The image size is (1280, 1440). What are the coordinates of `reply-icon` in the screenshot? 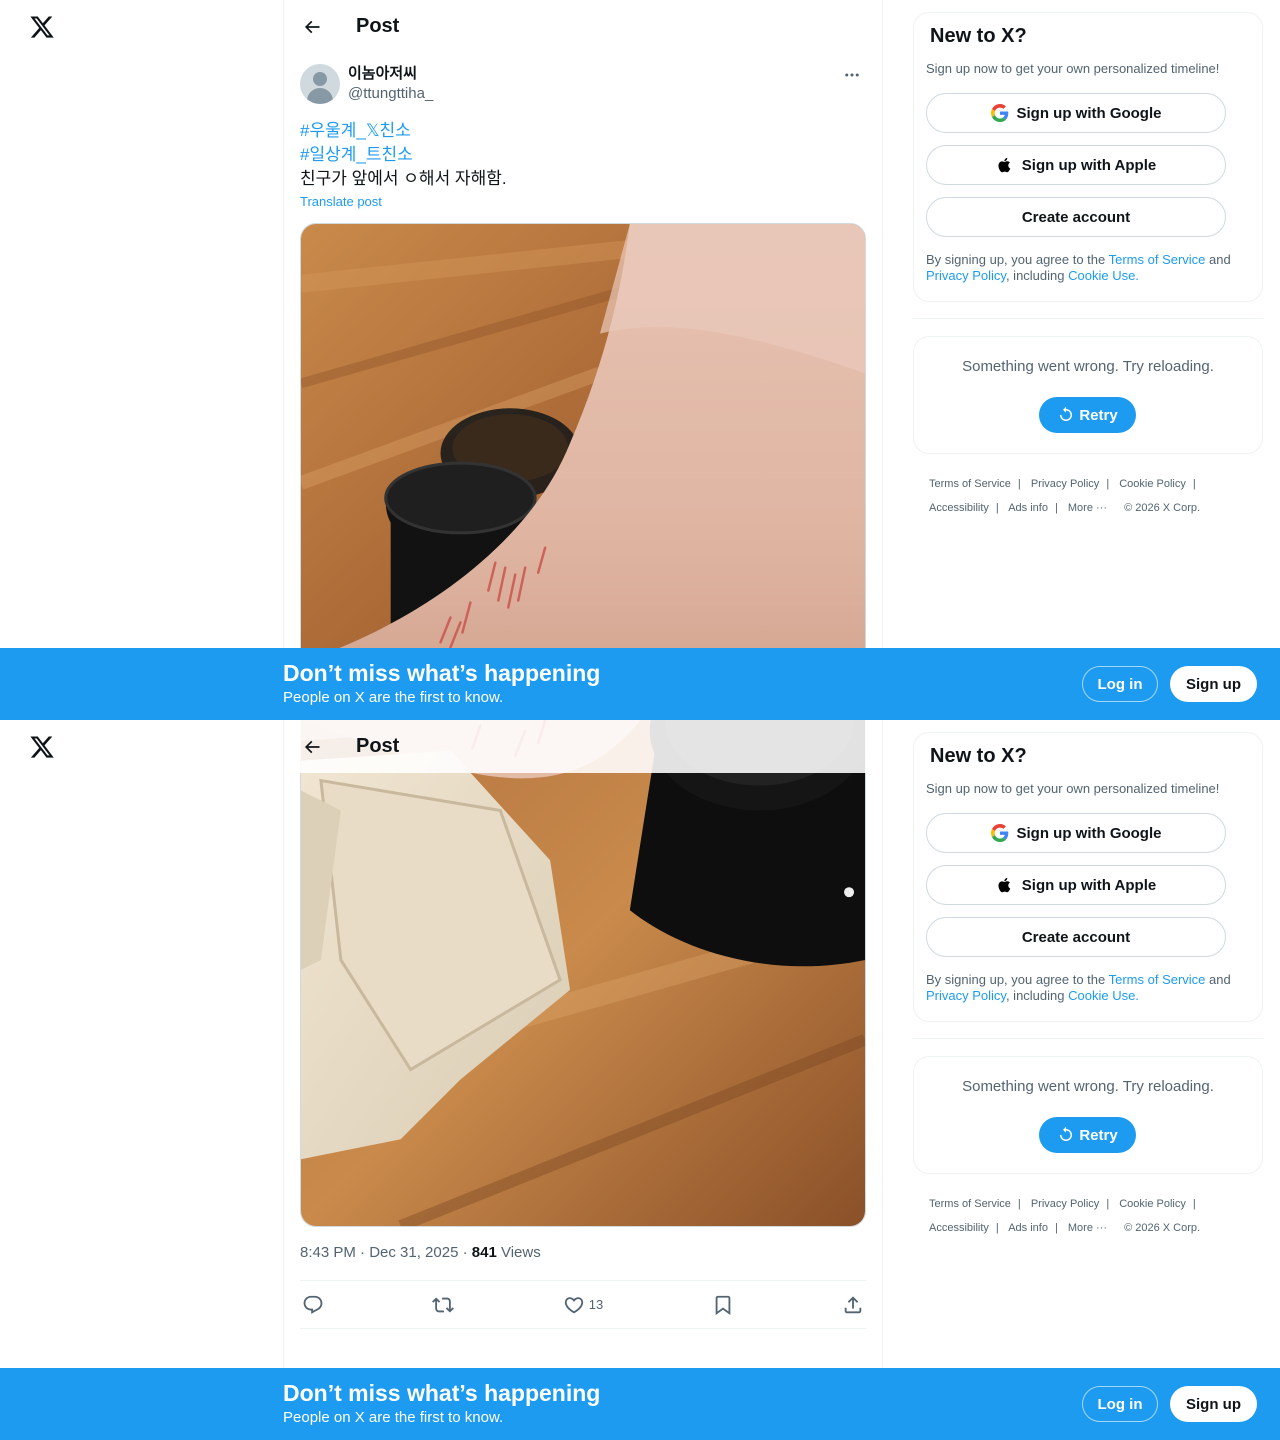 It's located at (313, 1304).